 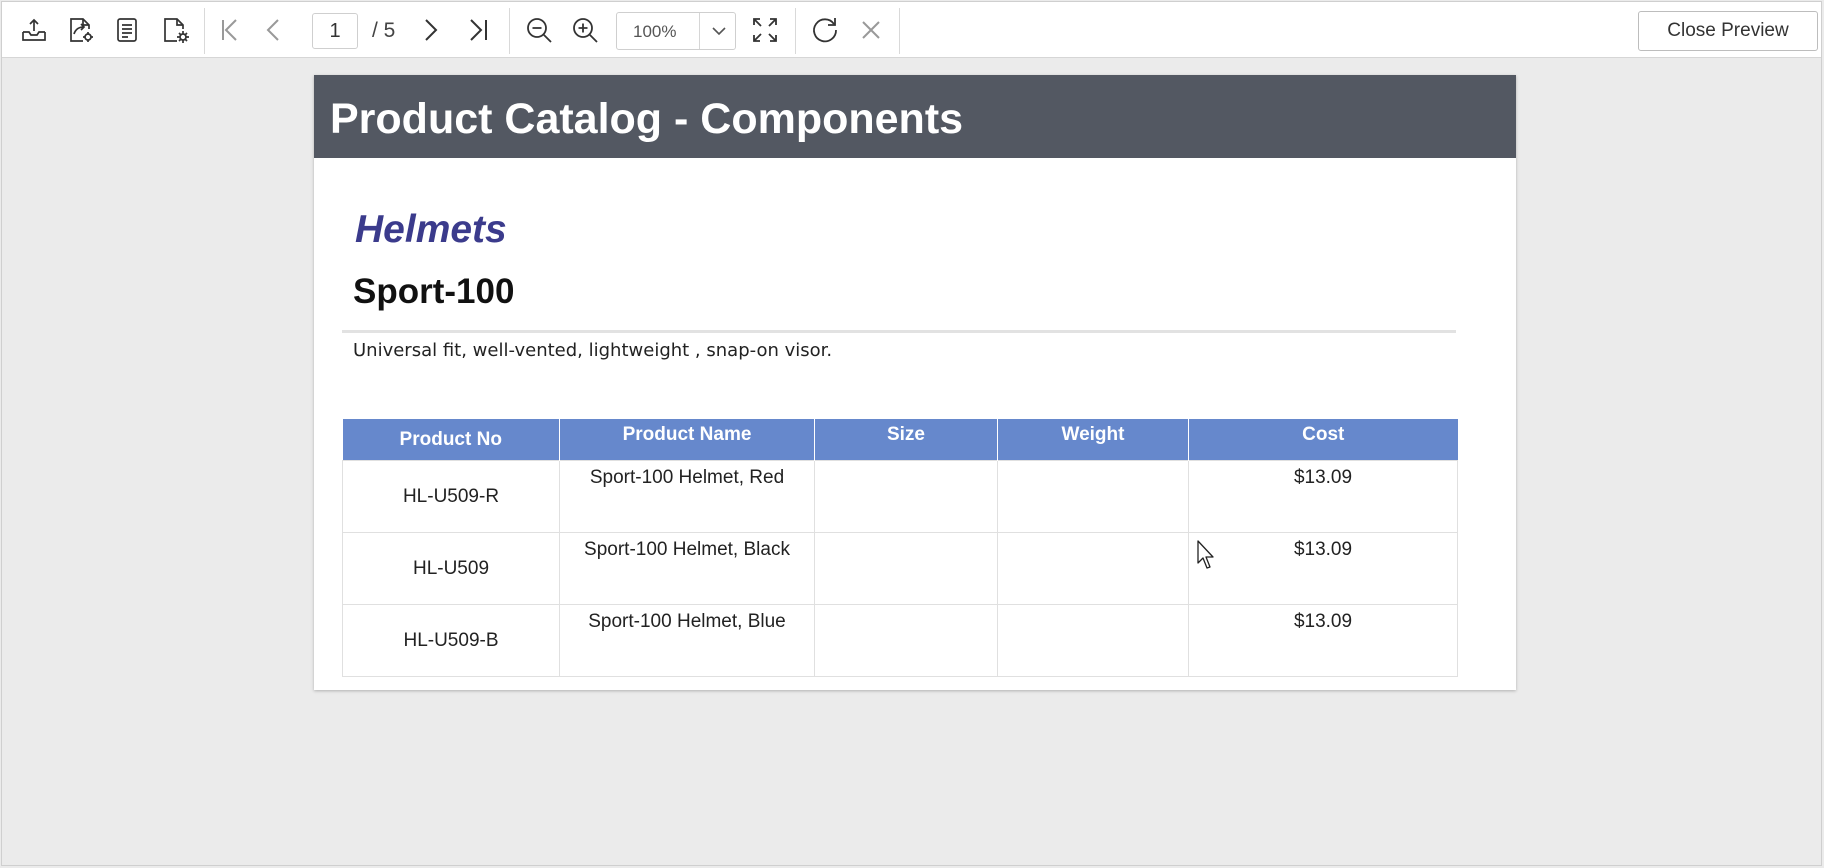 I want to click on column-header-product-no: Product No, so click(x=451, y=439).